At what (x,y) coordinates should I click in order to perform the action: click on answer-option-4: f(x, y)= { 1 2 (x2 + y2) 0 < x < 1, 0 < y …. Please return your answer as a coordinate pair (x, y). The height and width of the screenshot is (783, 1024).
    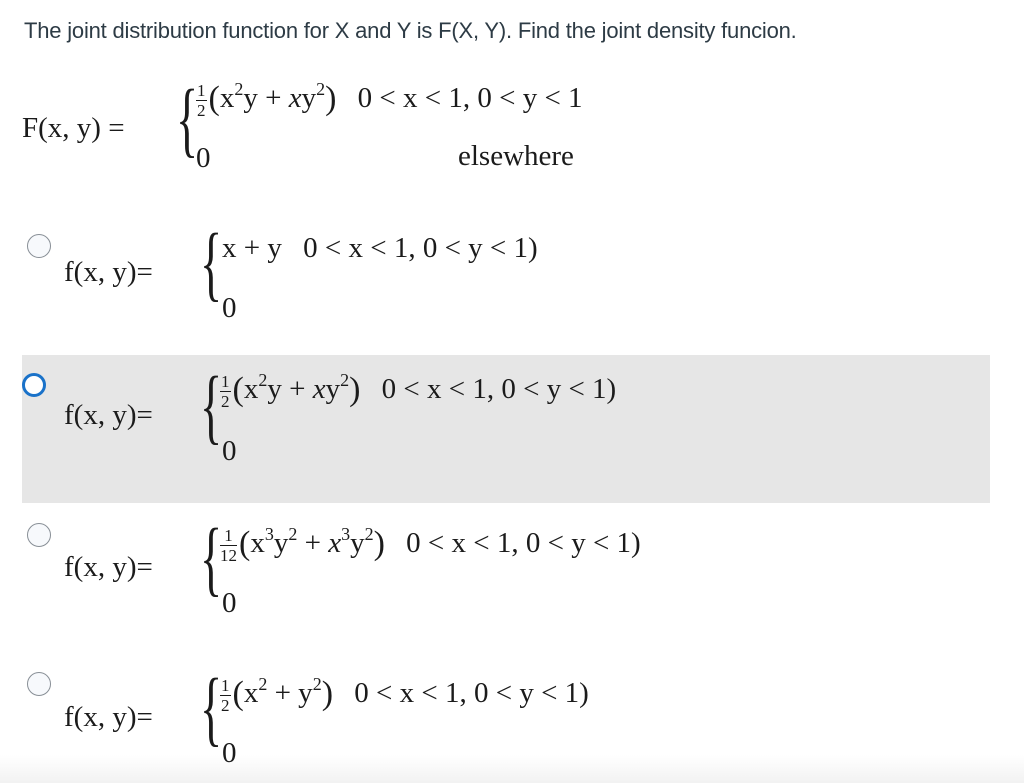
    Looking at the image, I should click on (506, 720).